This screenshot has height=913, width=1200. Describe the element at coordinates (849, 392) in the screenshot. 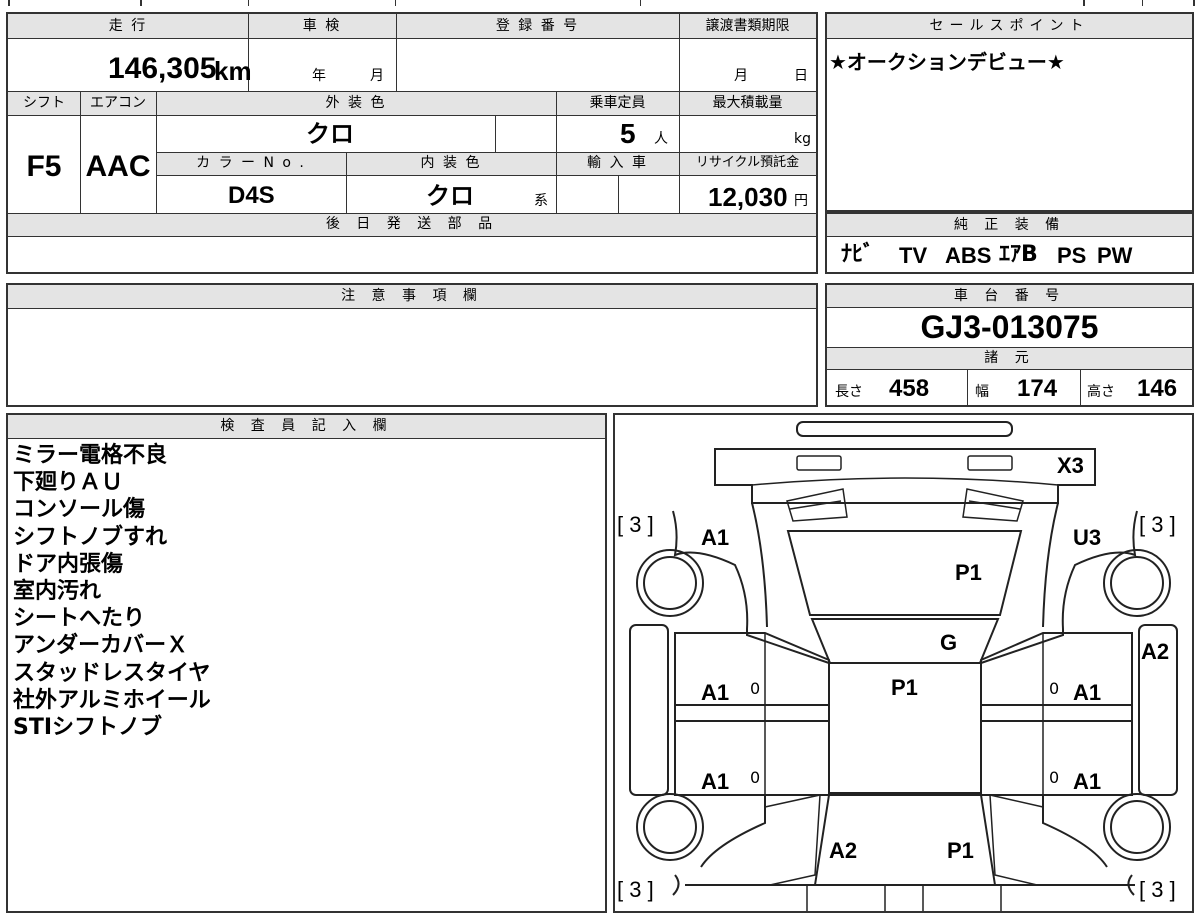

I see `length-label: 長さ` at that location.